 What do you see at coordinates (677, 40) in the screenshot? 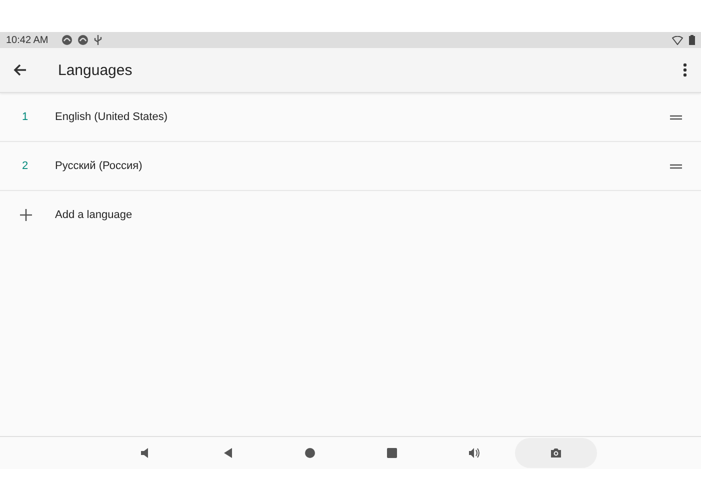
I see `wifi-icon` at bounding box center [677, 40].